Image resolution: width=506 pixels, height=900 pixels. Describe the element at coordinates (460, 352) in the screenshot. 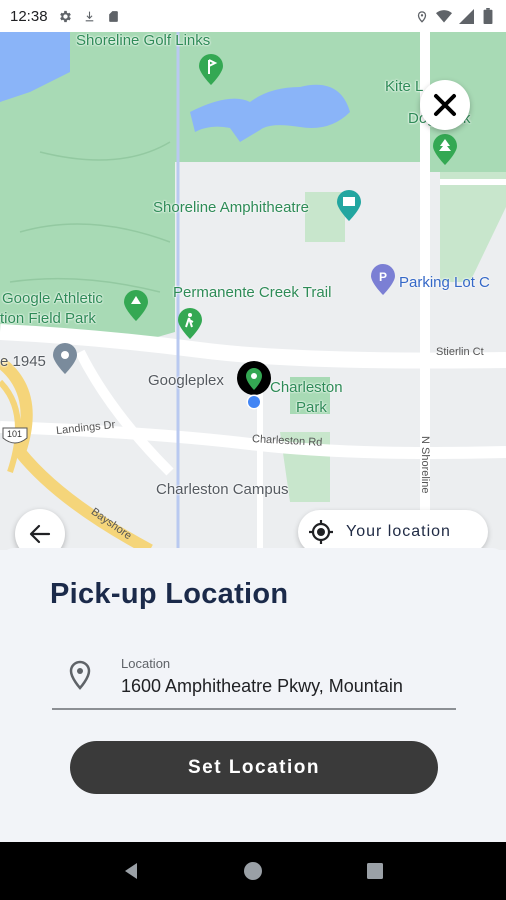

I see `road-label-stierlin: Stierlin Ct` at that location.